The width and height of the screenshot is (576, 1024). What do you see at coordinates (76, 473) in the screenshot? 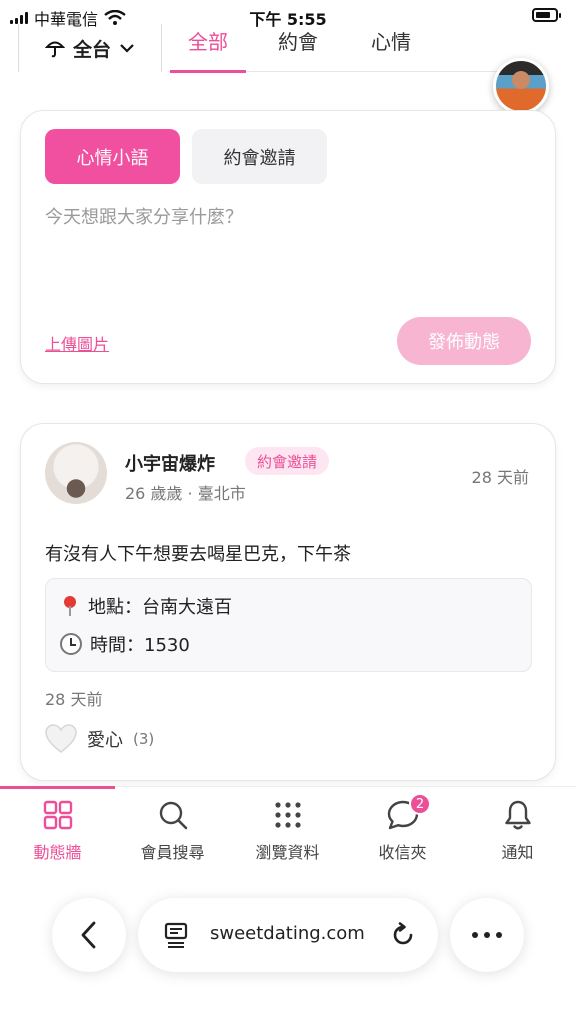
I see `post-author-avatar` at bounding box center [76, 473].